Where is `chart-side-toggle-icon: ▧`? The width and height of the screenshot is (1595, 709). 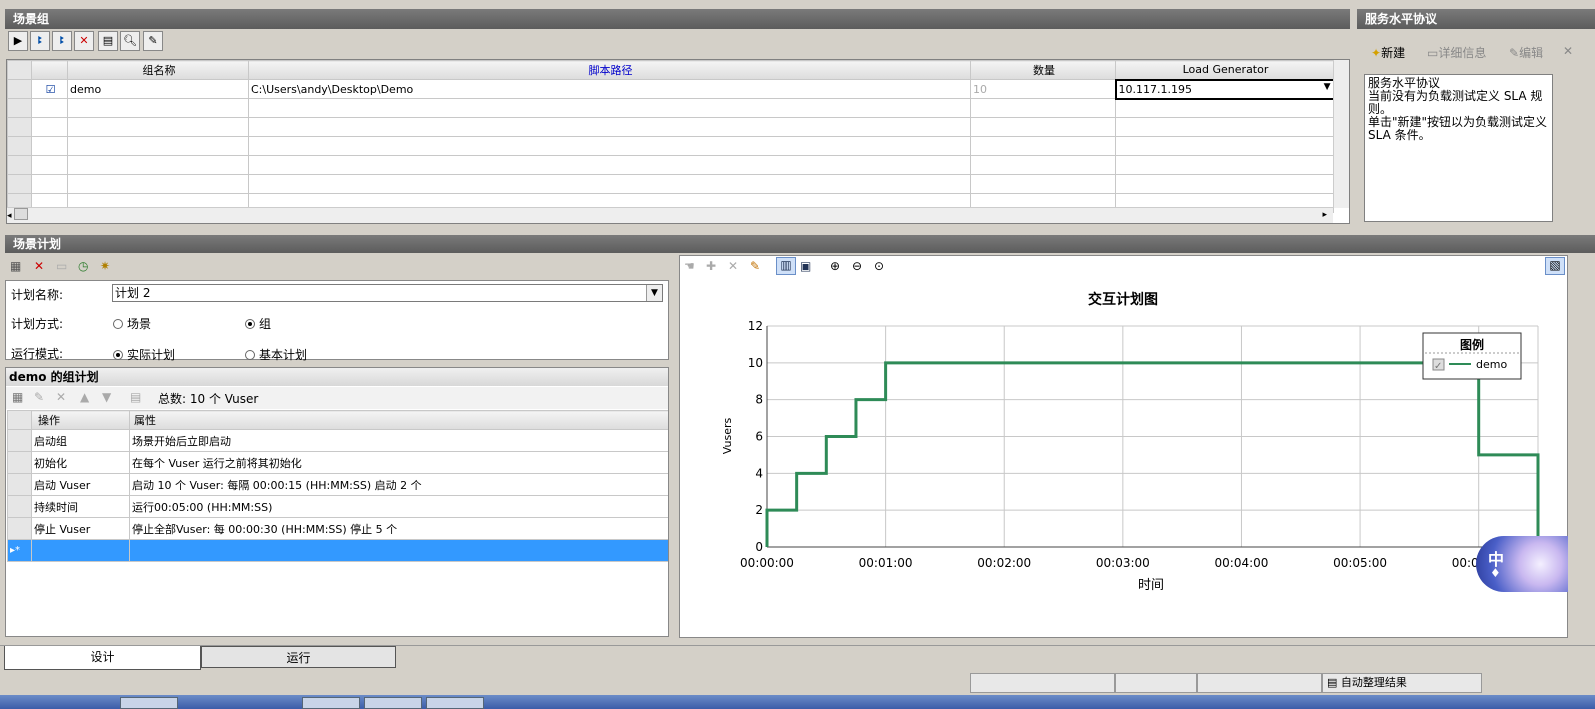
chart-side-toggle-icon: ▧ is located at coordinates (1555, 266).